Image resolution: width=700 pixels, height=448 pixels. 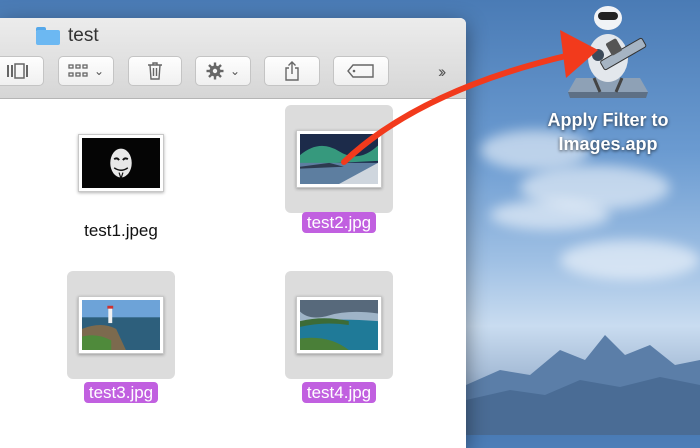 What do you see at coordinates (121, 392) in the screenshot?
I see `file-name: test3.jpg` at bounding box center [121, 392].